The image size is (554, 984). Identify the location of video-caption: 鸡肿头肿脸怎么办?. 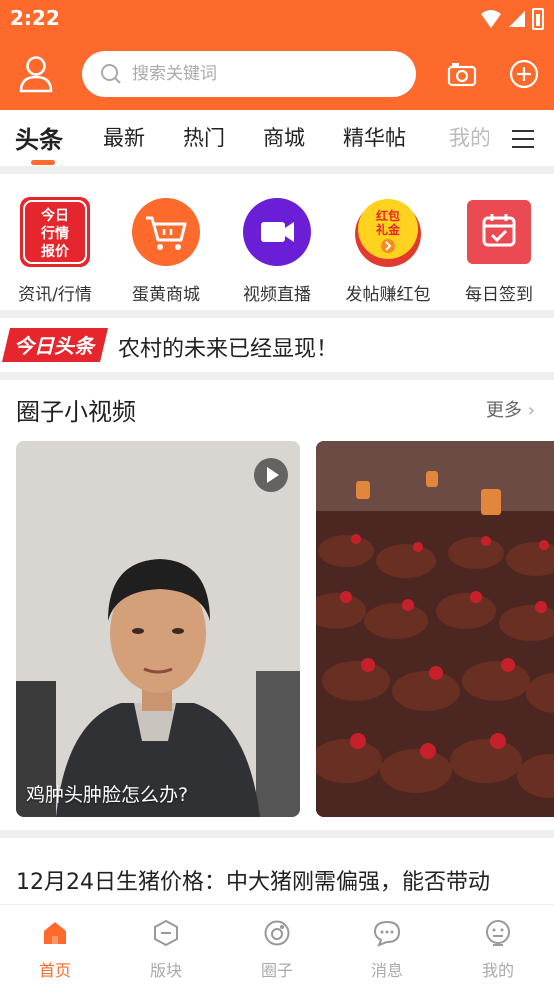
(107, 795).